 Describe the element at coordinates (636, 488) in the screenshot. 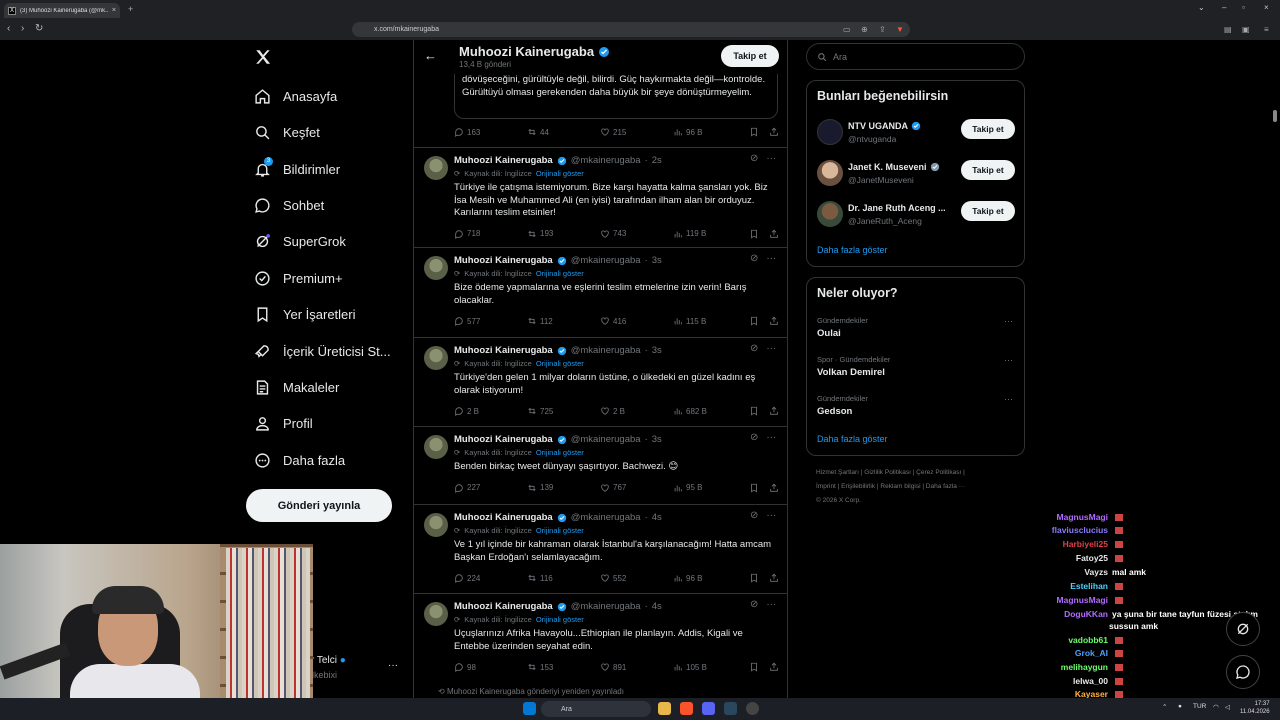

I see `like-button: 767` at that location.